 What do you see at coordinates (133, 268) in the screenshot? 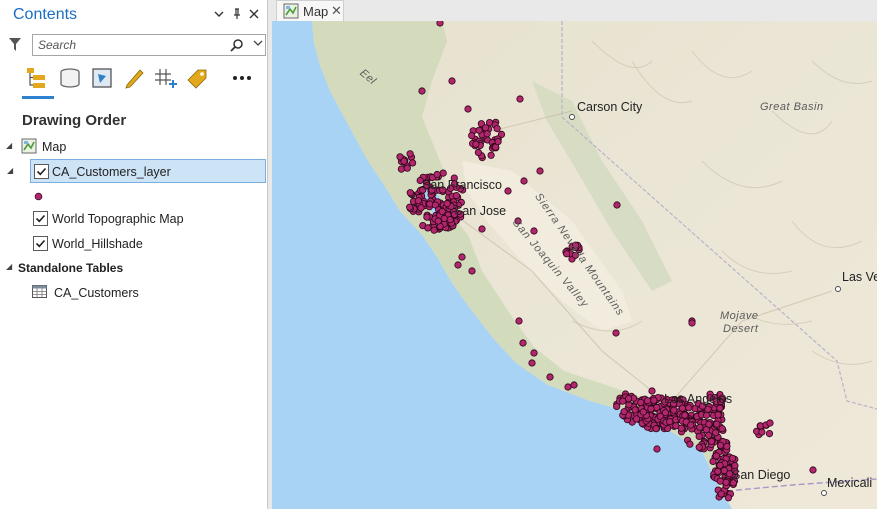
I see `tree-item-standalone-tables: ◢ Standalone Tables` at bounding box center [133, 268].